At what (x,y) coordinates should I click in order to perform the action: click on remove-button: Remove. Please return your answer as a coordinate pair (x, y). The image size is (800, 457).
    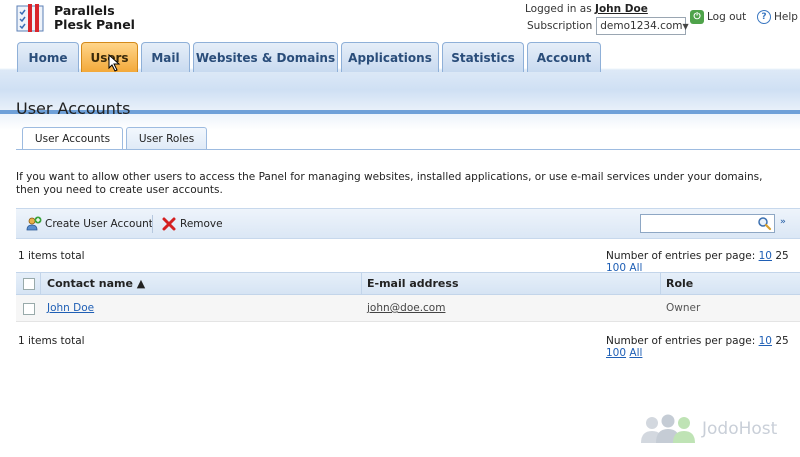
    Looking at the image, I should click on (192, 224).